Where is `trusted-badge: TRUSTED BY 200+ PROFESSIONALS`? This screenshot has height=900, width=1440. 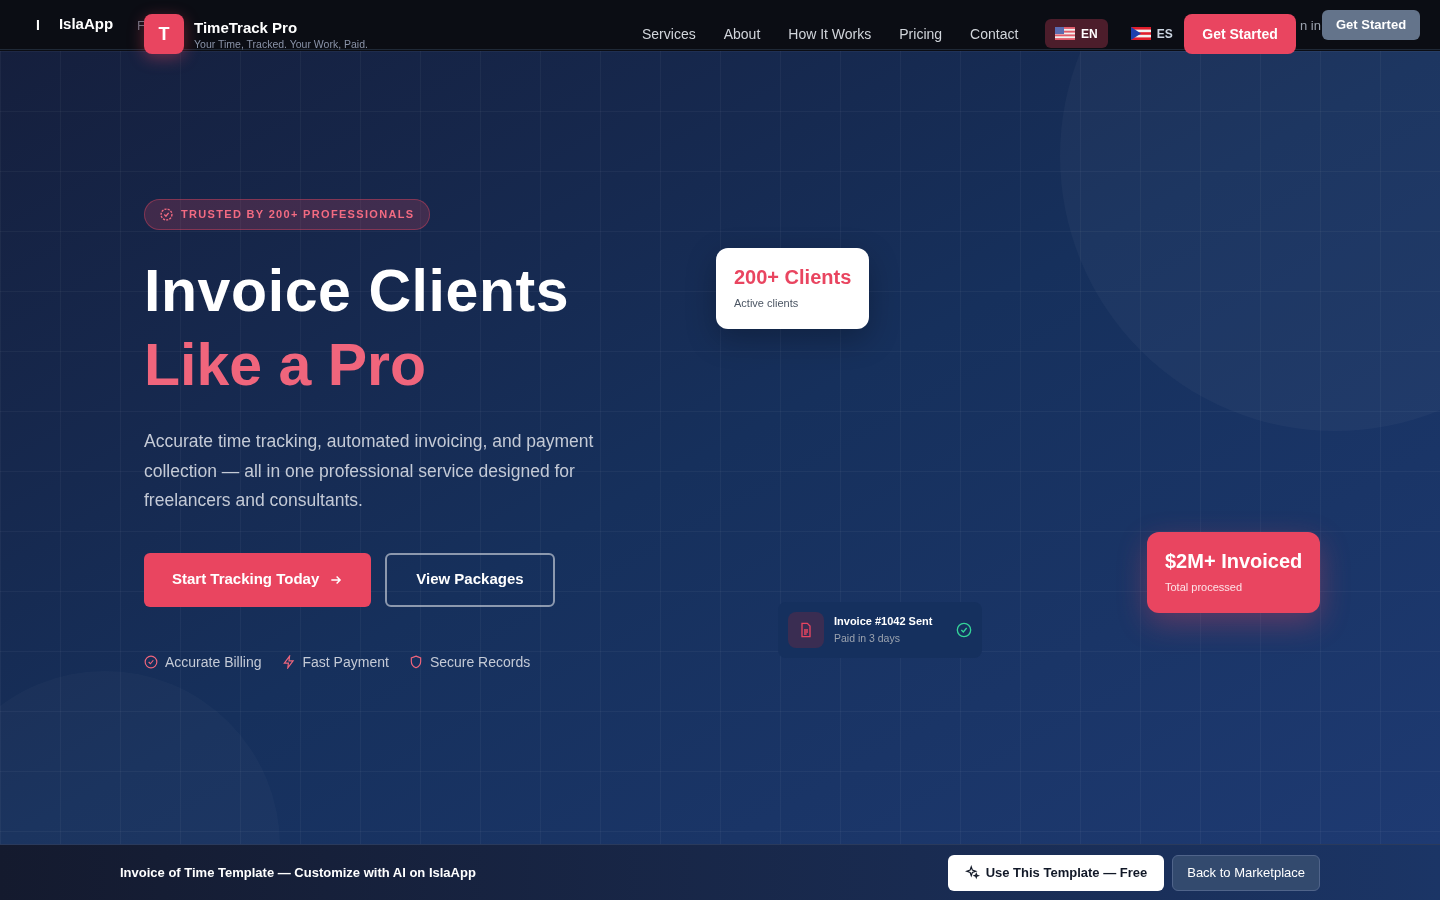 trusted-badge: TRUSTED BY 200+ PROFESSIONALS is located at coordinates (287, 214).